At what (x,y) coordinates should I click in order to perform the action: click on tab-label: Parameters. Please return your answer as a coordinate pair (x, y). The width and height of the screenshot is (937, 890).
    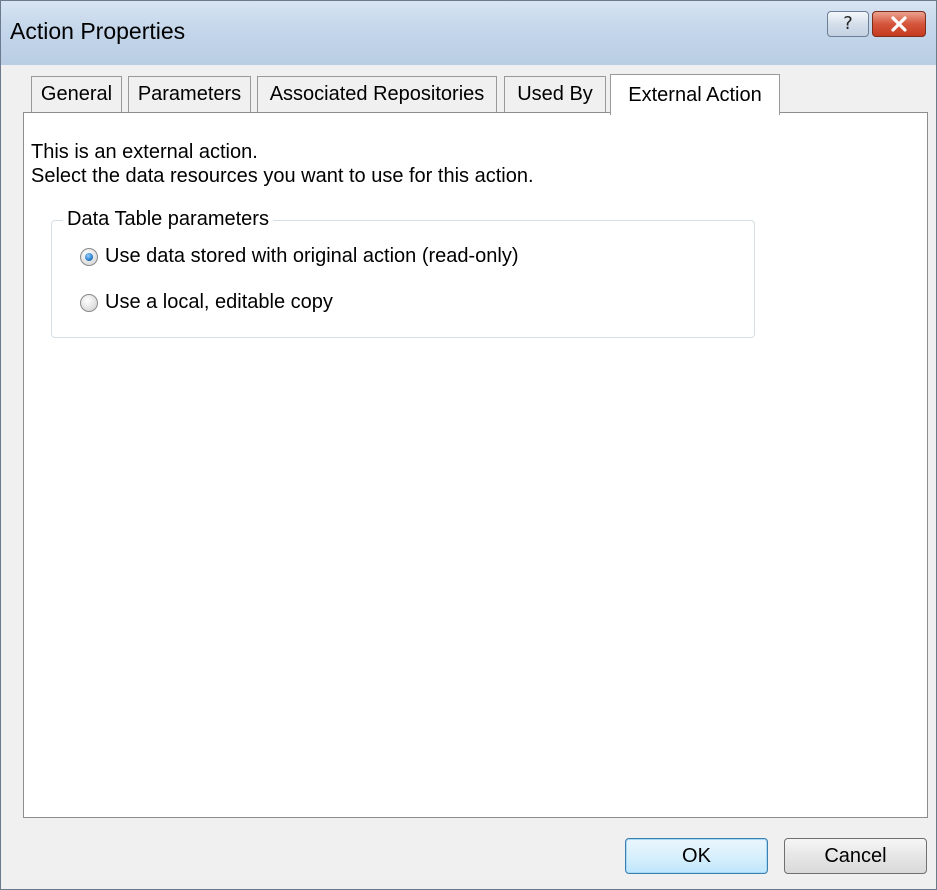
    Looking at the image, I should click on (189, 94).